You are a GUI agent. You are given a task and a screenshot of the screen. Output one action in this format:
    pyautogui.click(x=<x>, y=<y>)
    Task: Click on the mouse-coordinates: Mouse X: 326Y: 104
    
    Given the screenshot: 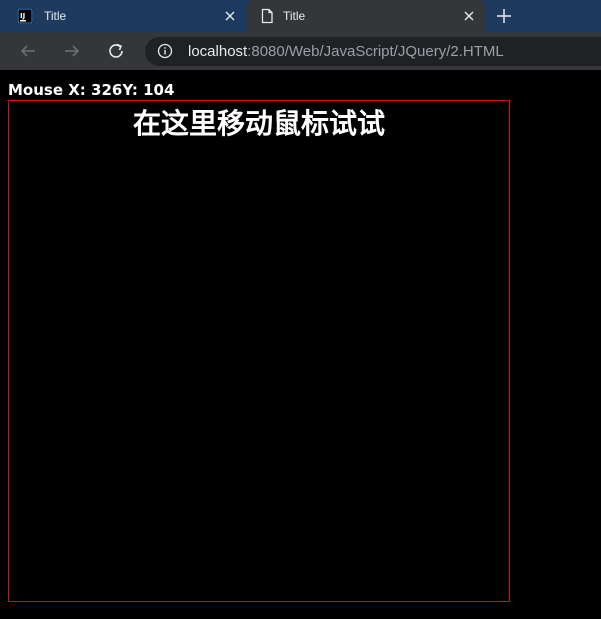 What is the action you would take?
    pyautogui.click(x=91, y=90)
    